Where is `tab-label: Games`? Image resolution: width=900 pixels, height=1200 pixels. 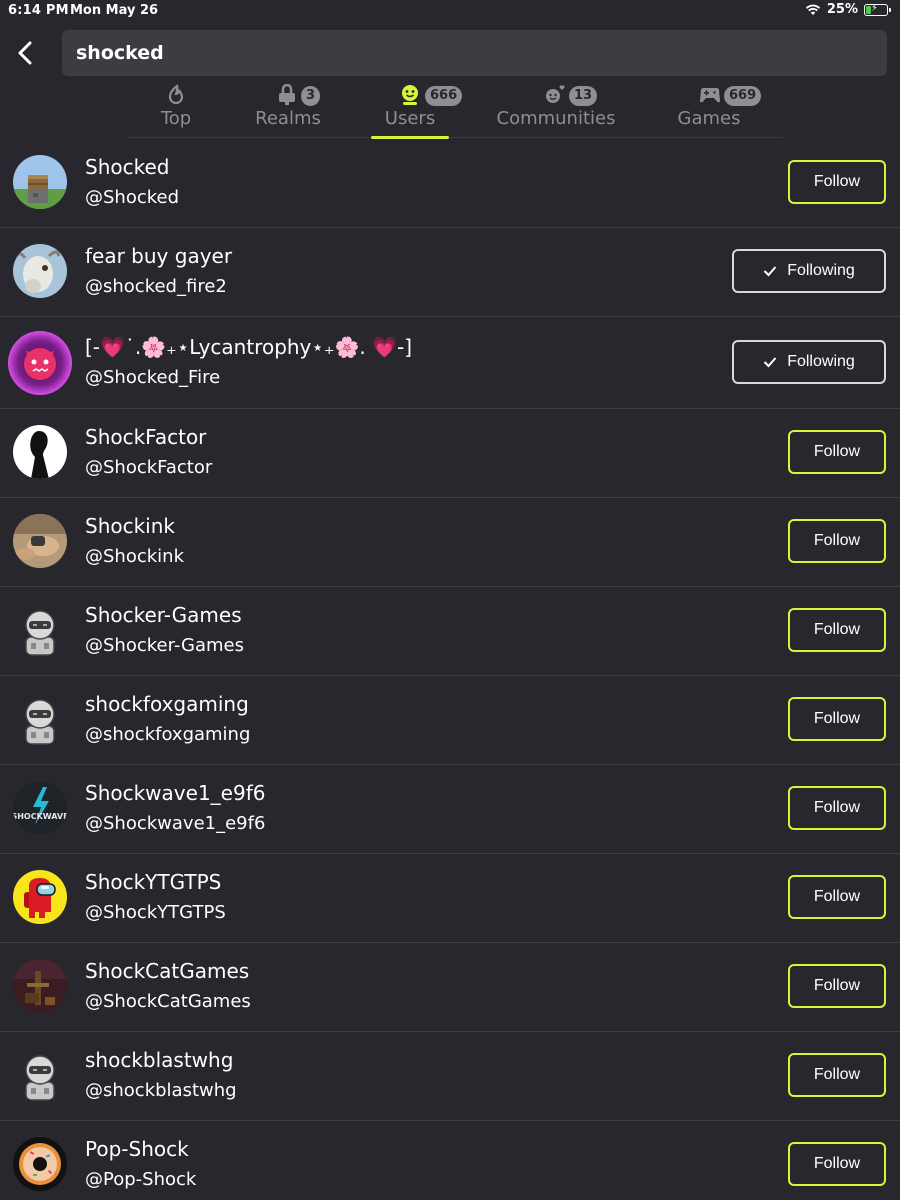 tab-label: Games is located at coordinates (709, 118).